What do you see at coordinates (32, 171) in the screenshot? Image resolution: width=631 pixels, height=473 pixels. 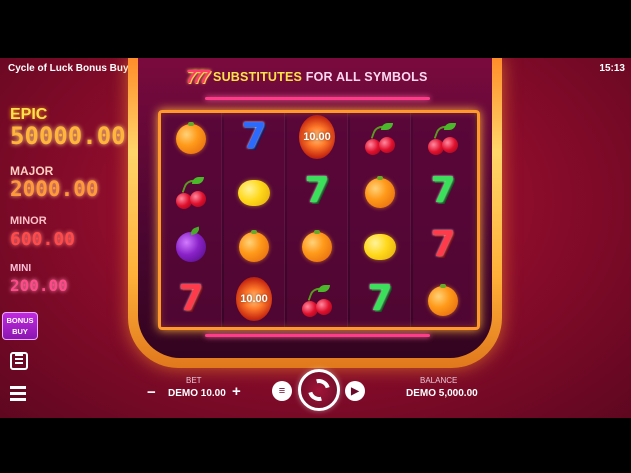 I see `jackpot-major-label: MAJOR` at bounding box center [32, 171].